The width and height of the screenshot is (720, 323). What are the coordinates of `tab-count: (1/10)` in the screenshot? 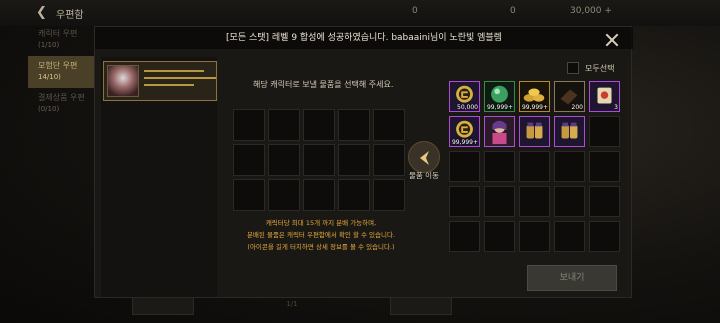 It's located at (49, 45).